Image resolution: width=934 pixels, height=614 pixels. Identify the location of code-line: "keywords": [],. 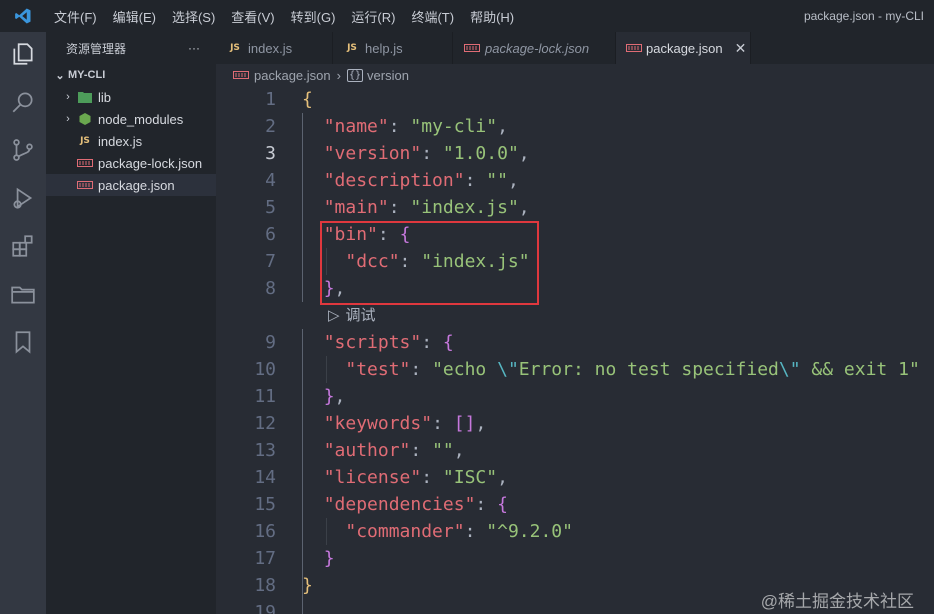
(575, 423).